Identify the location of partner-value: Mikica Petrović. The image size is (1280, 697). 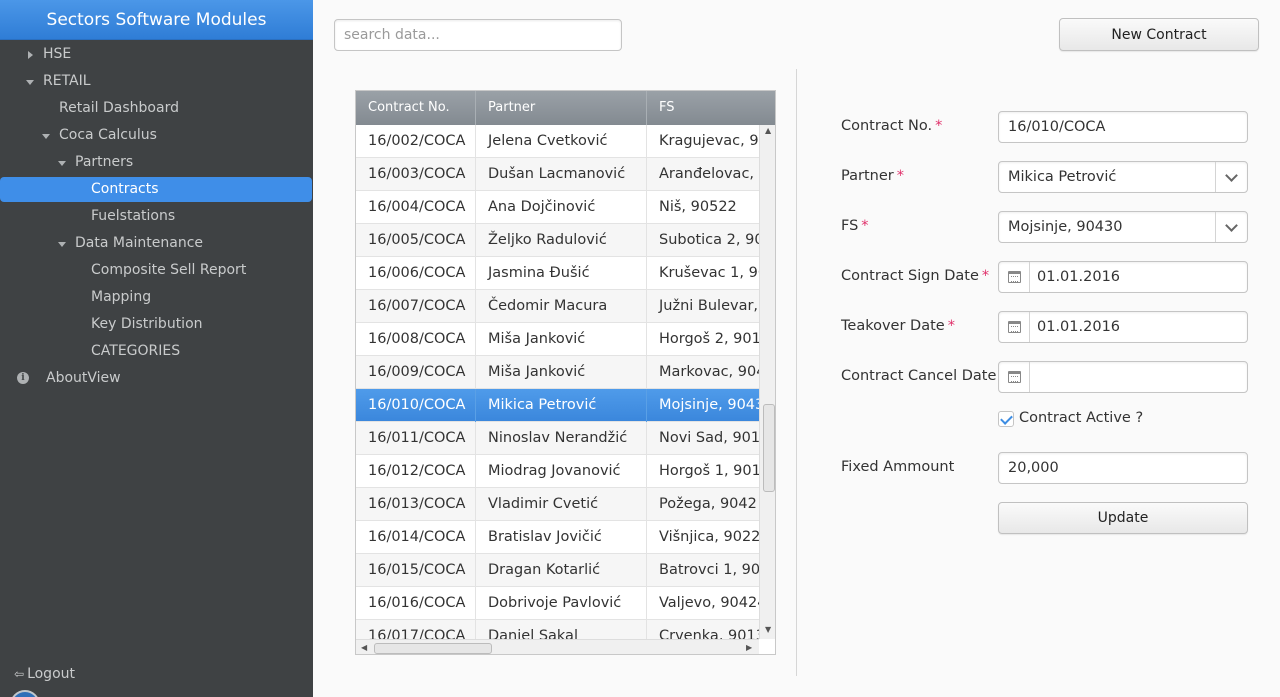
(1062, 177).